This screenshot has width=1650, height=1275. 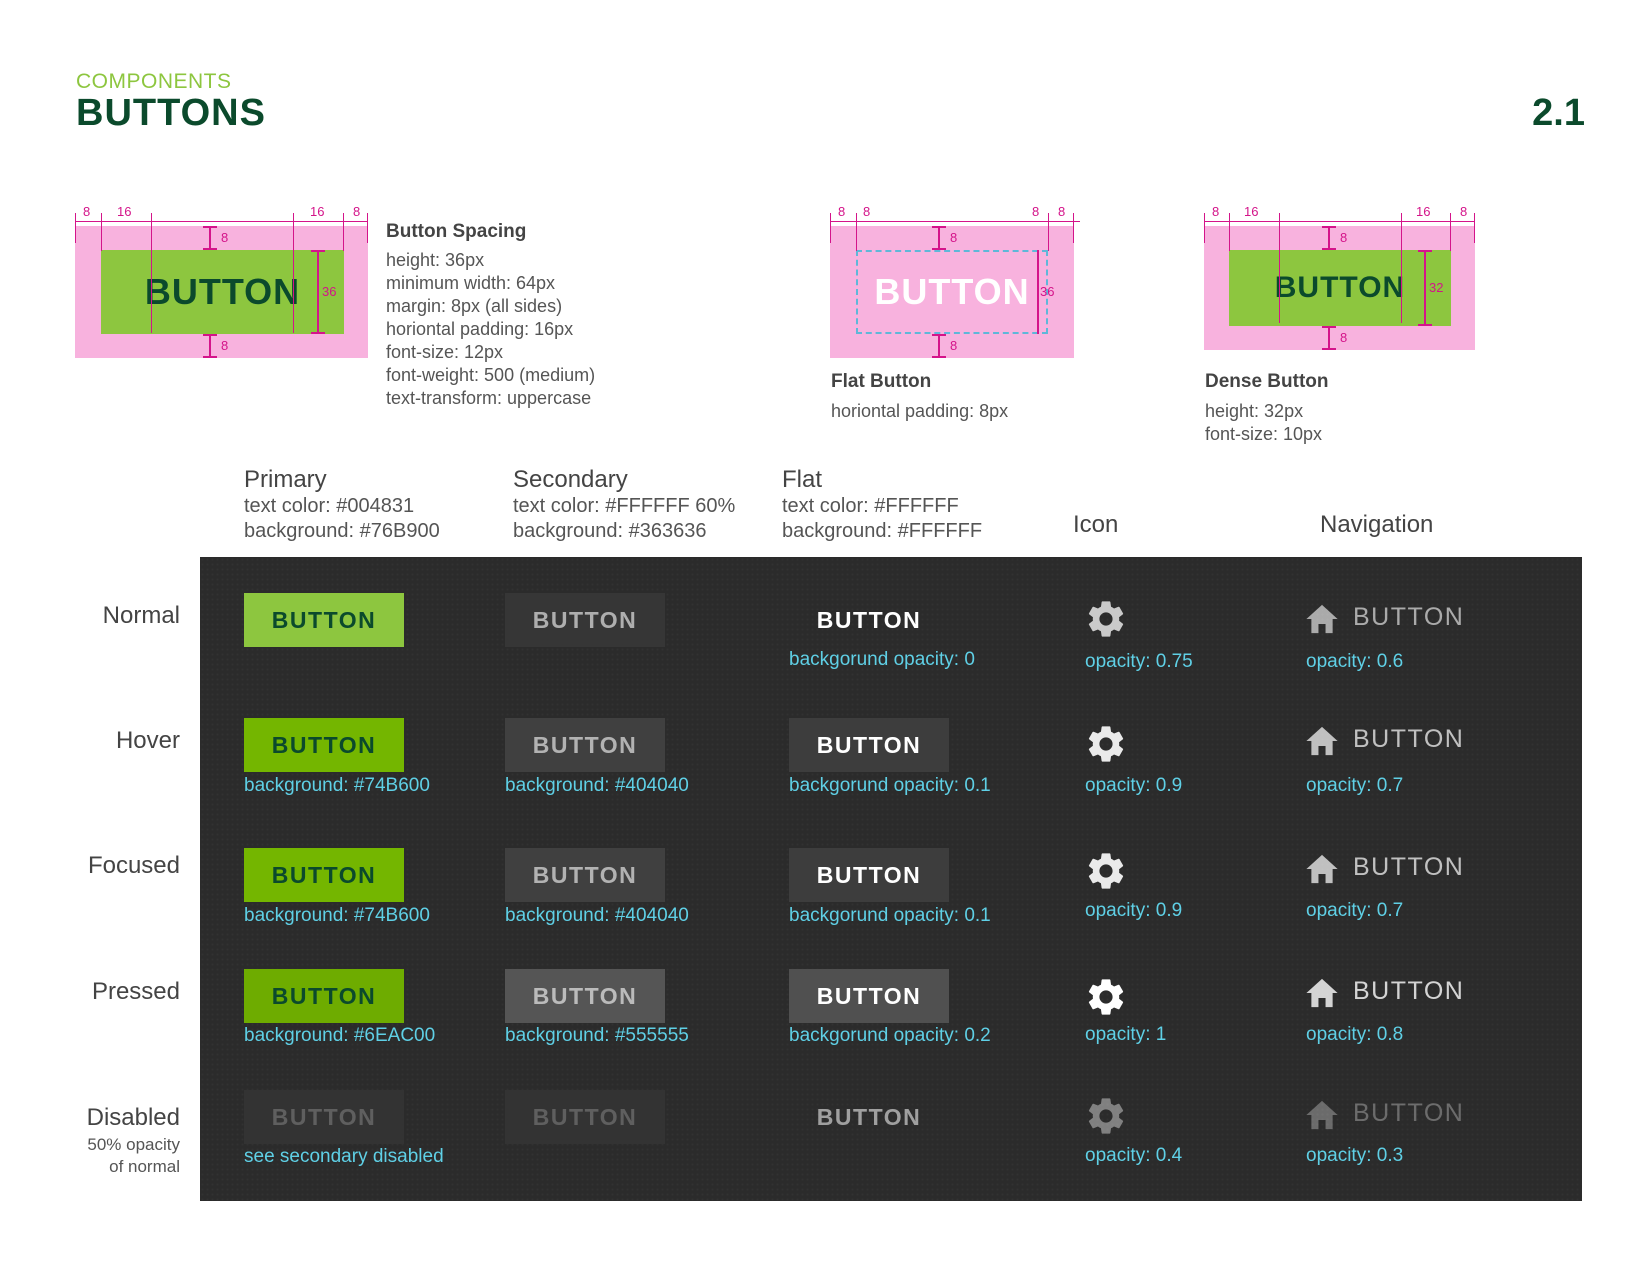 What do you see at coordinates (890, 1035) in the screenshot?
I see `flat-note-pressed: backgorund opacity: 0.2` at bounding box center [890, 1035].